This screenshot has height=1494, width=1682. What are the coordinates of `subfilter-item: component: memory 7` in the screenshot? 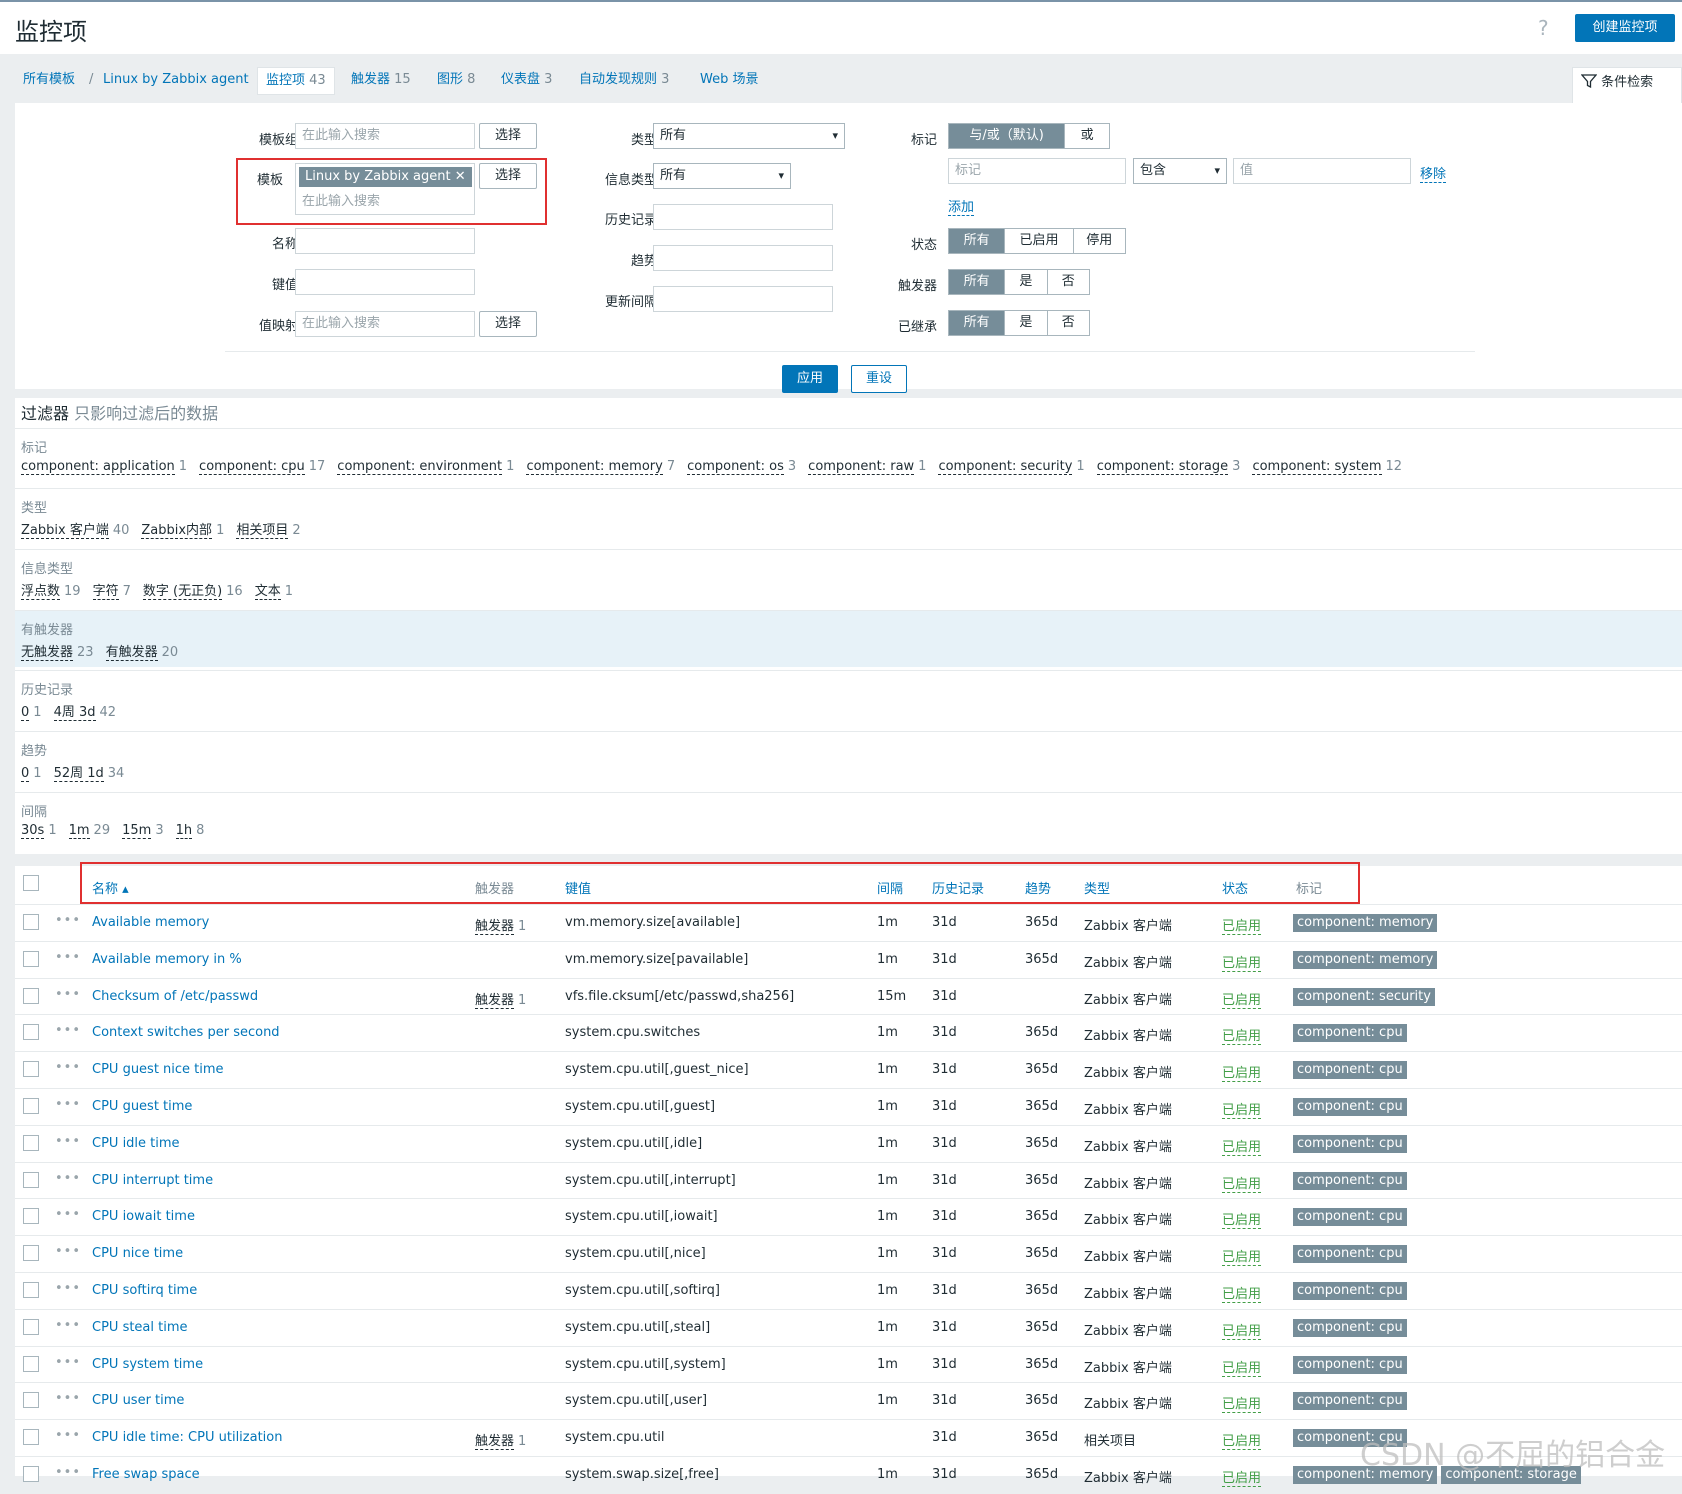 It's located at (600, 467).